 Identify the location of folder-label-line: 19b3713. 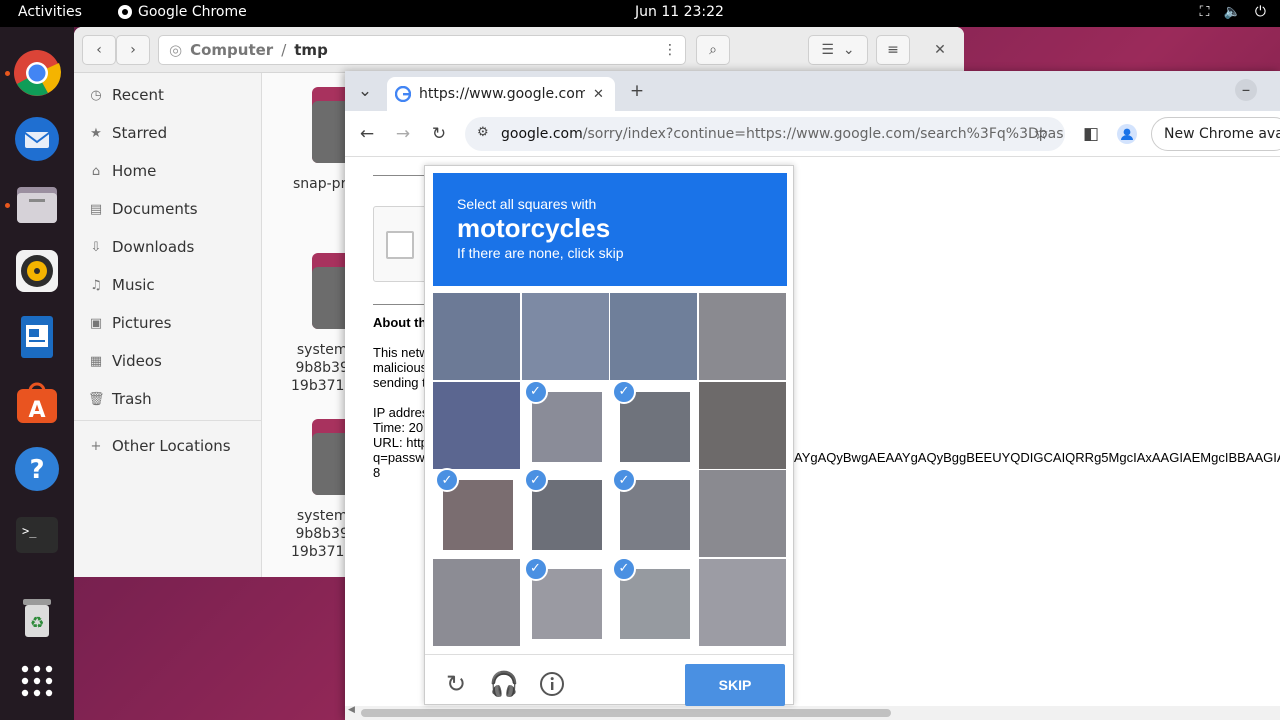
(322, 386).